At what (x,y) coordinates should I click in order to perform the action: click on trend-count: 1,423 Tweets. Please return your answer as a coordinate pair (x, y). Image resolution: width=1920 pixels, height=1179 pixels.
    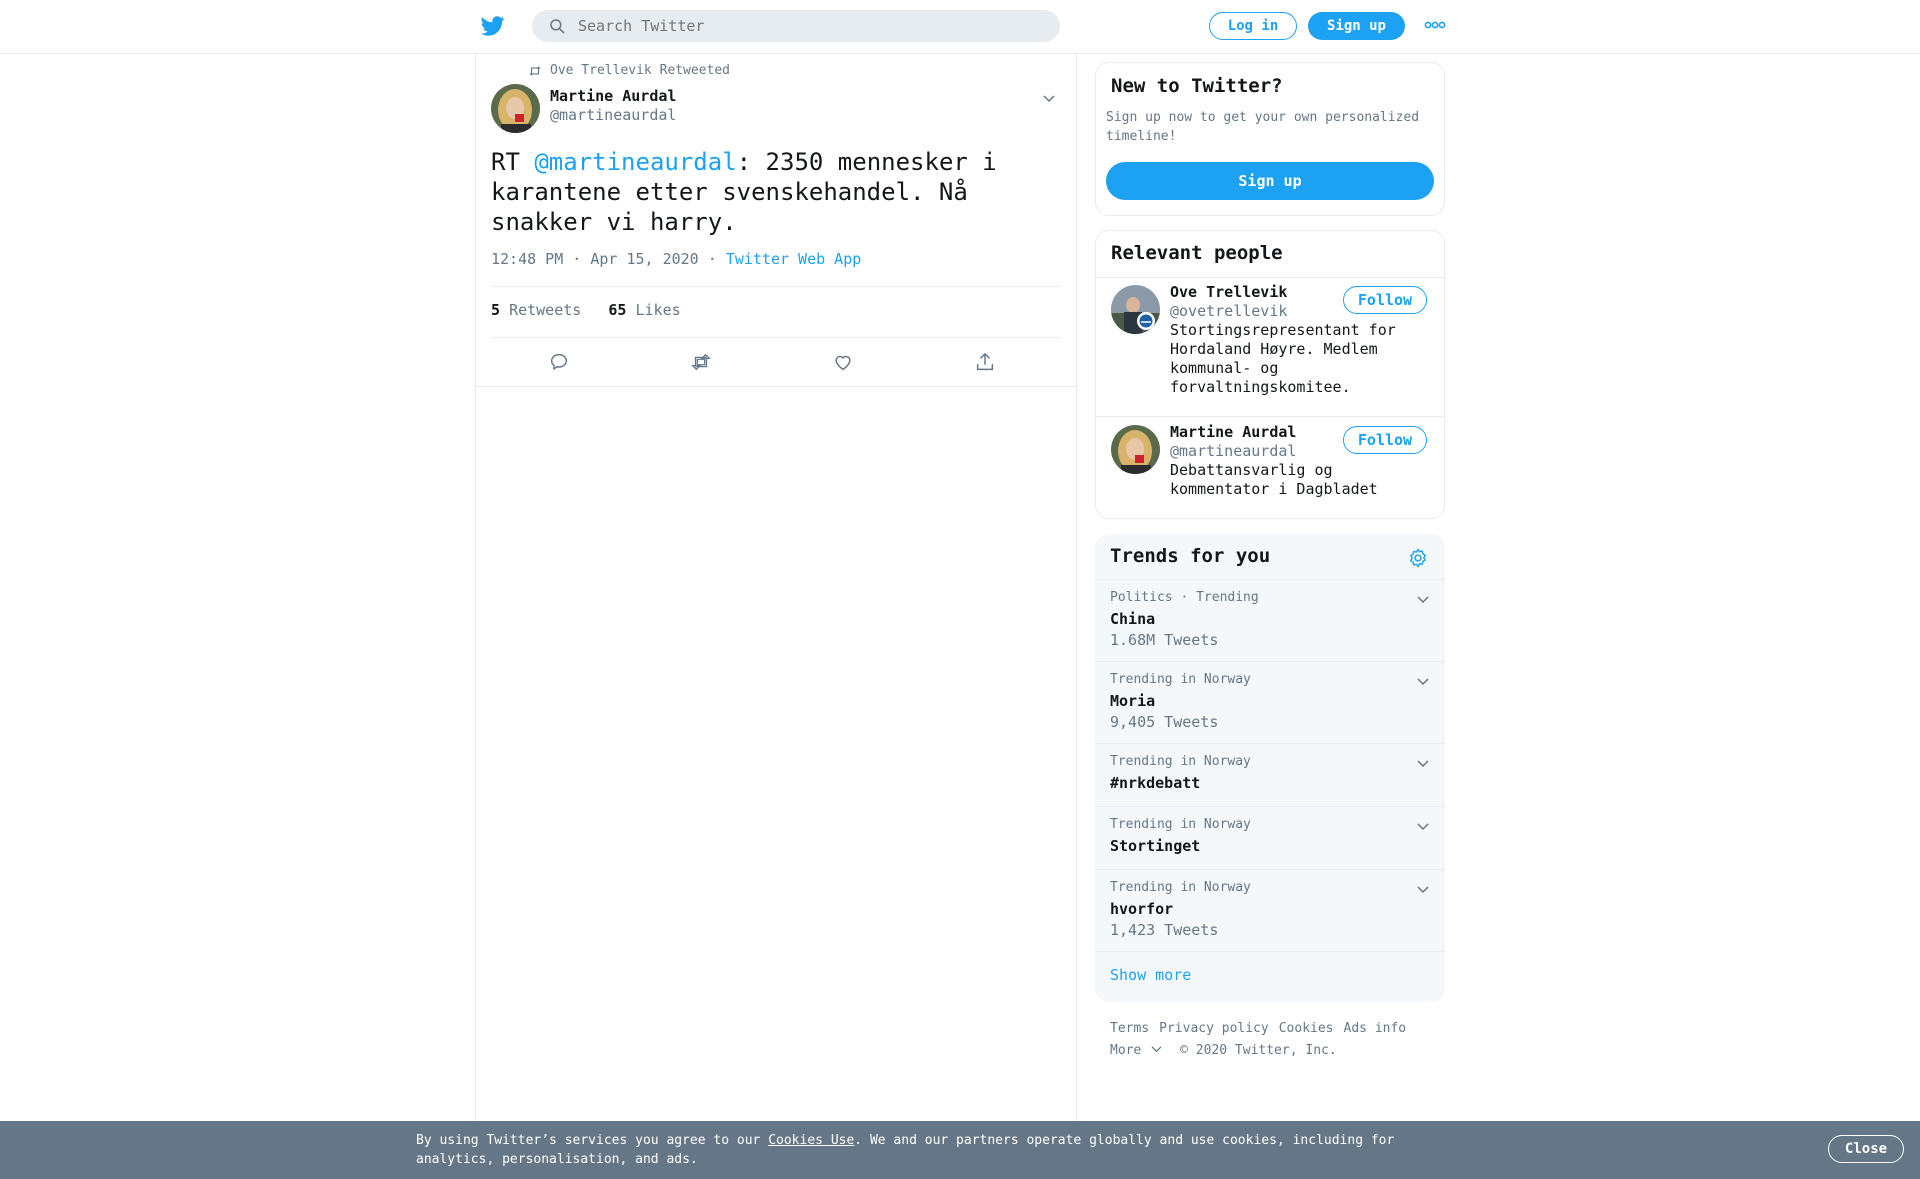
    Looking at the image, I should click on (1164, 930).